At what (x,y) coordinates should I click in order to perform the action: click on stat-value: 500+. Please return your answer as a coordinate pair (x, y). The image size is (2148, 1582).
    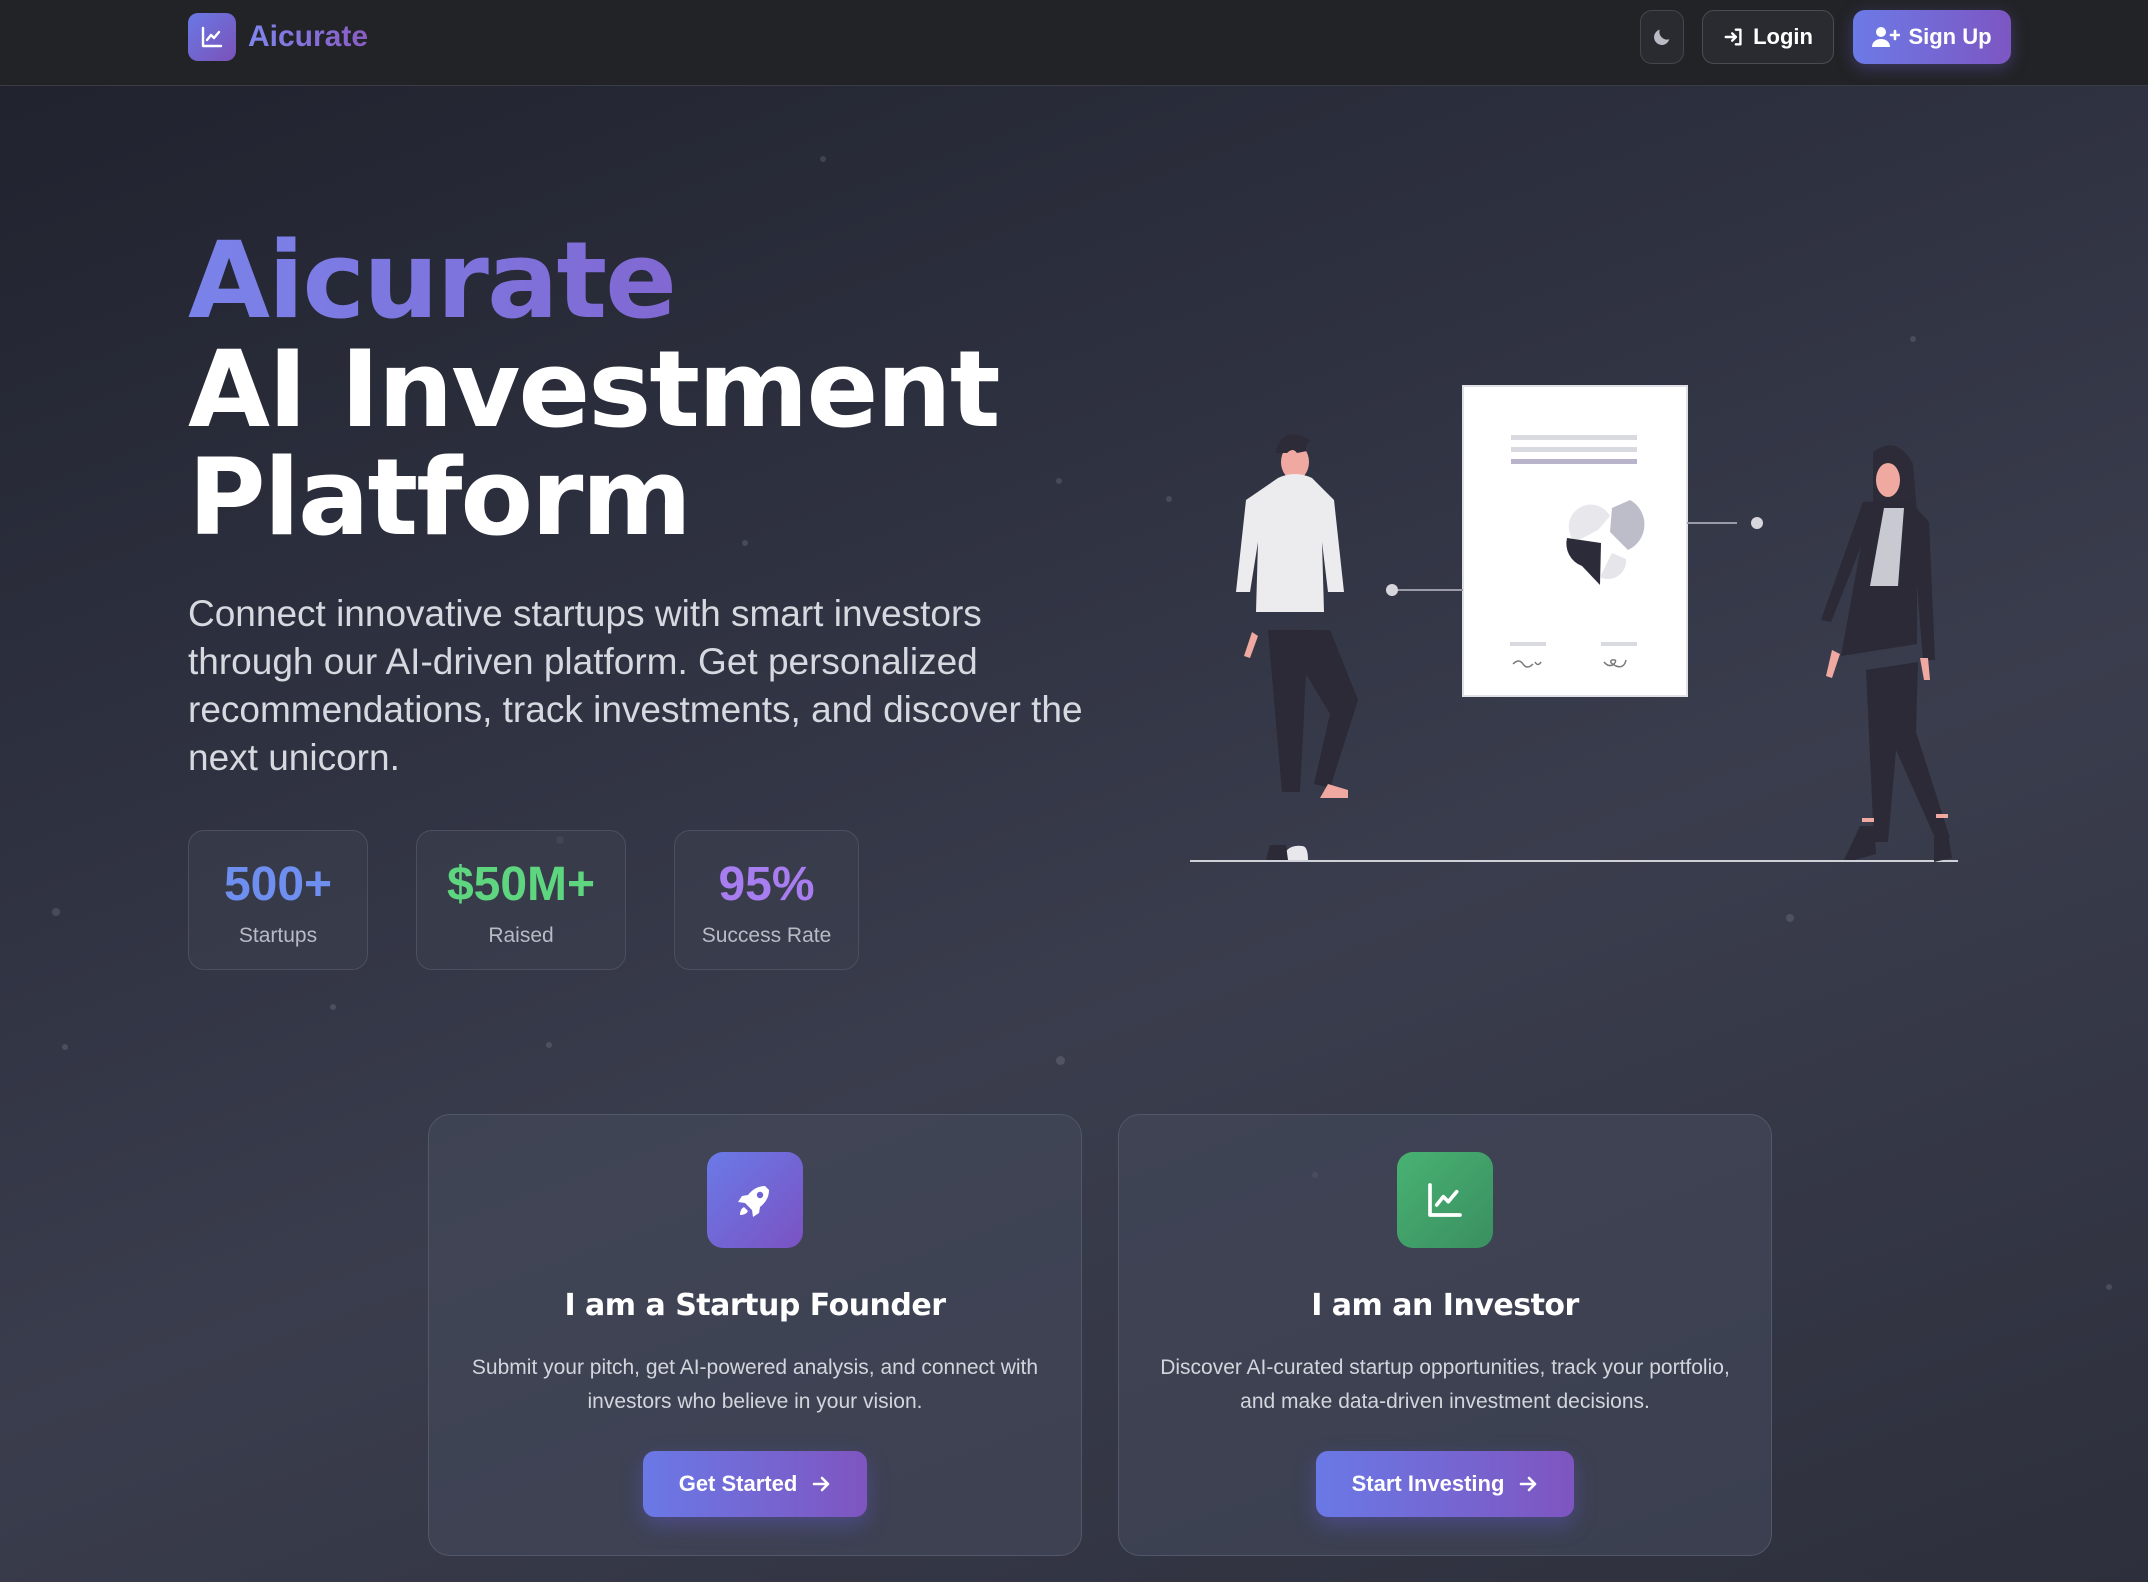
    Looking at the image, I should click on (278, 884).